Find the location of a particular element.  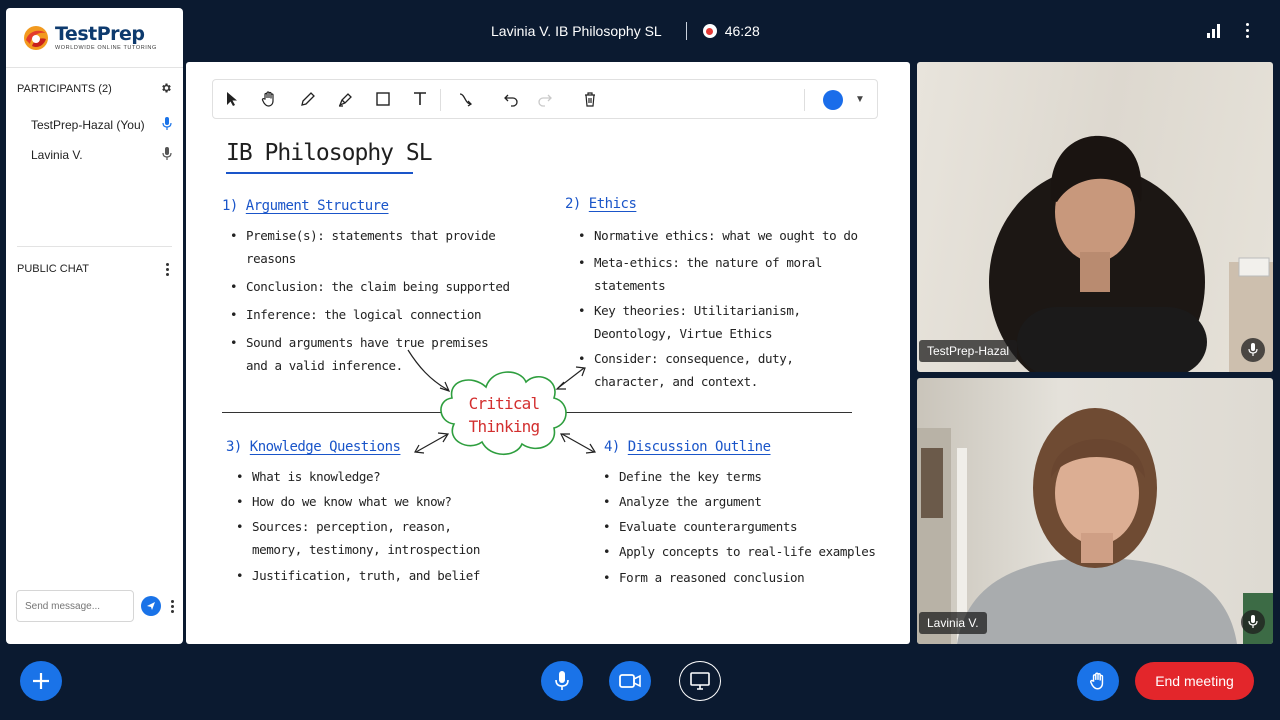

participant-name: TestPrep-Hazal (You) is located at coordinates (88, 125).